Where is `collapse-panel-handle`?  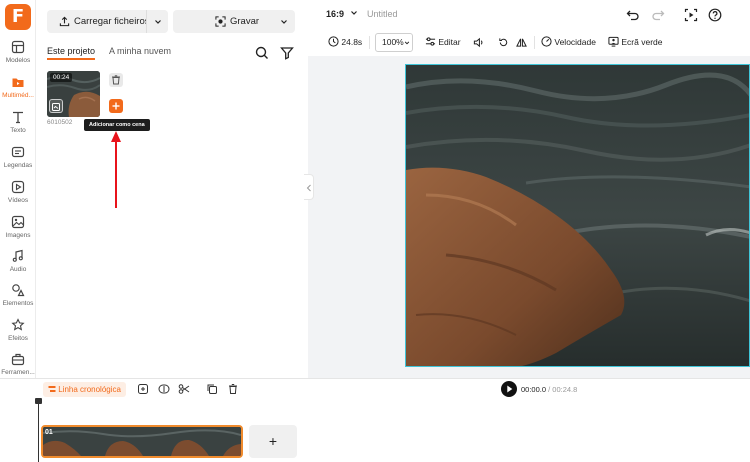 collapse-panel-handle is located at coordinates (309, 187).